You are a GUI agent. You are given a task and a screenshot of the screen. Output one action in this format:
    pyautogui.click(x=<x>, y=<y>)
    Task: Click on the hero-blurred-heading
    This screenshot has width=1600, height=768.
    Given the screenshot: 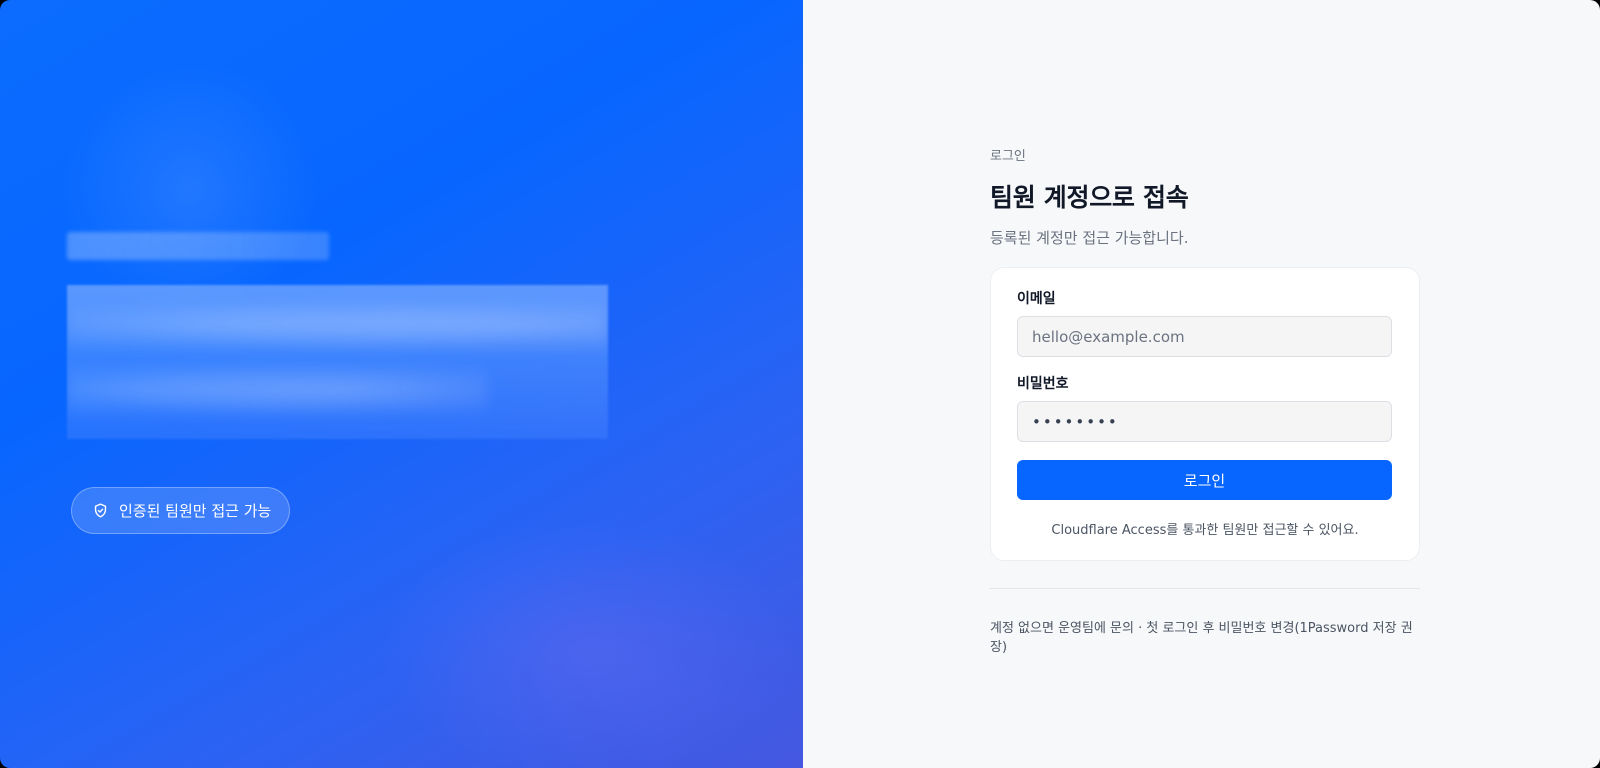 What is the action you would take?
    pyautogui.click(x=198, y=246)
    